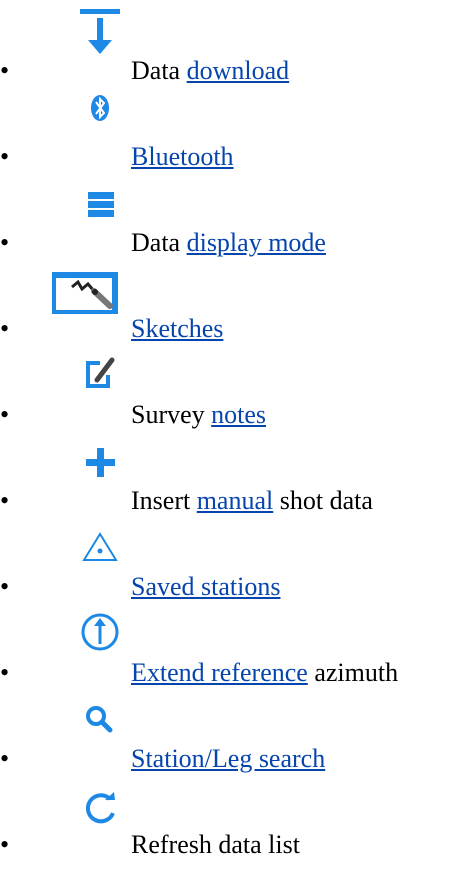 This screenshot has width=462, height=876. Describe the element at coordinates (231, 129) in the screenshot. I see `list-item: • Bluetooth` at that location.